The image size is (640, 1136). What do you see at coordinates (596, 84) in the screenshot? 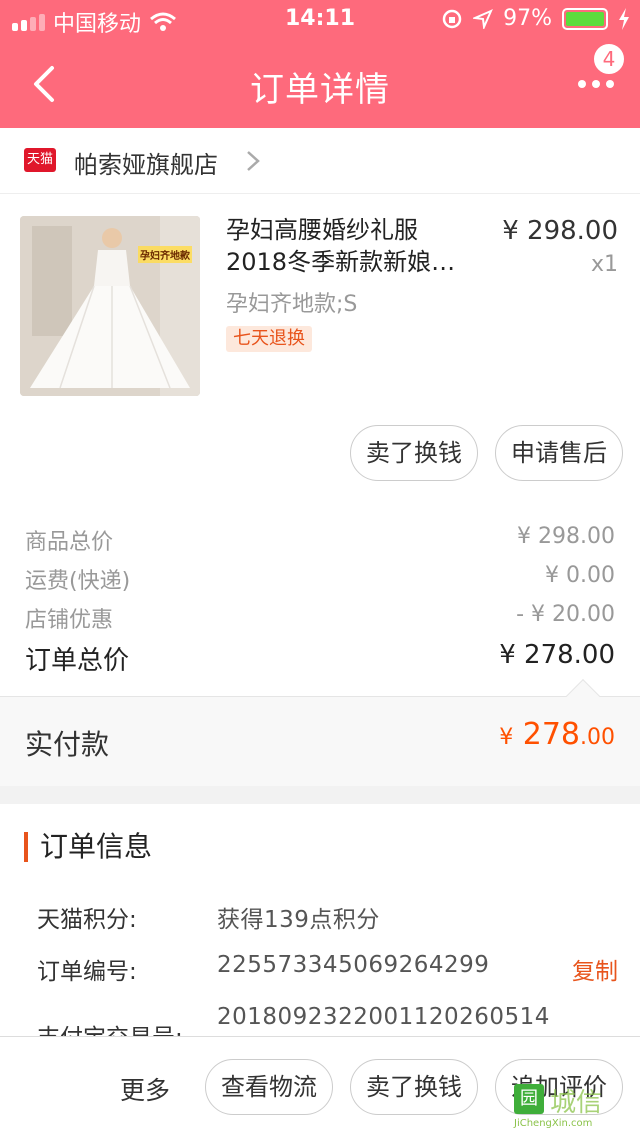
I see `more-dots-icon` at bounding box center [596, 84].